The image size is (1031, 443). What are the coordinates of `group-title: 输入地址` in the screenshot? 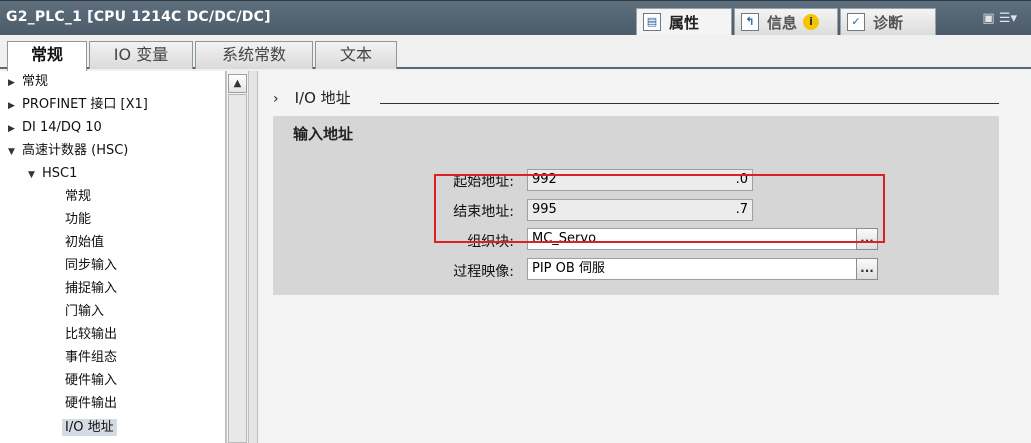 It's located at (323, 134).